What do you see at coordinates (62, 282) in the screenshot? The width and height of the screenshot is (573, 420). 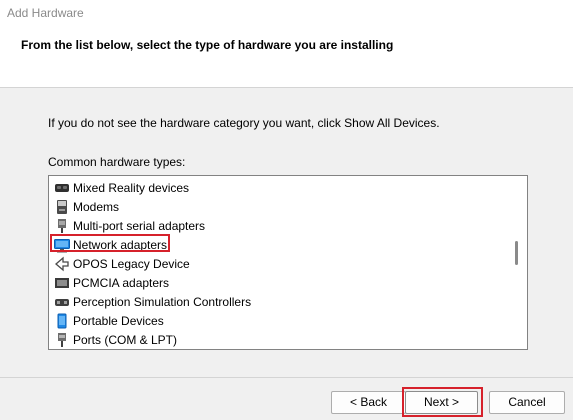 I see `pcmcia-adapter-icon` at bounding box center [62, 282].